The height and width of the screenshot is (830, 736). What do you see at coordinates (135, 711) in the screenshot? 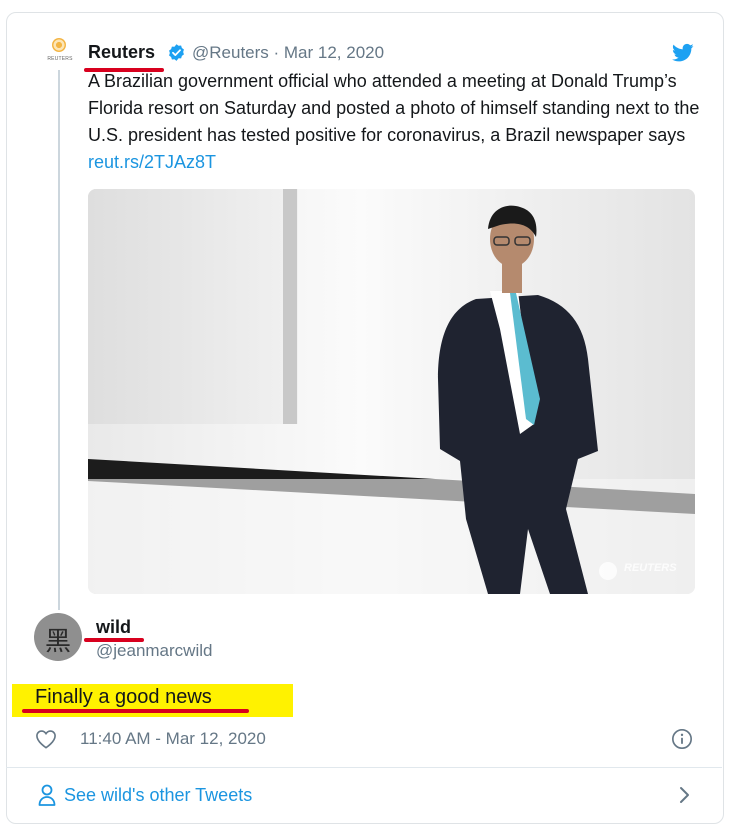
I see `annotation-underline-reply-text` at bounding box center [135, 711].